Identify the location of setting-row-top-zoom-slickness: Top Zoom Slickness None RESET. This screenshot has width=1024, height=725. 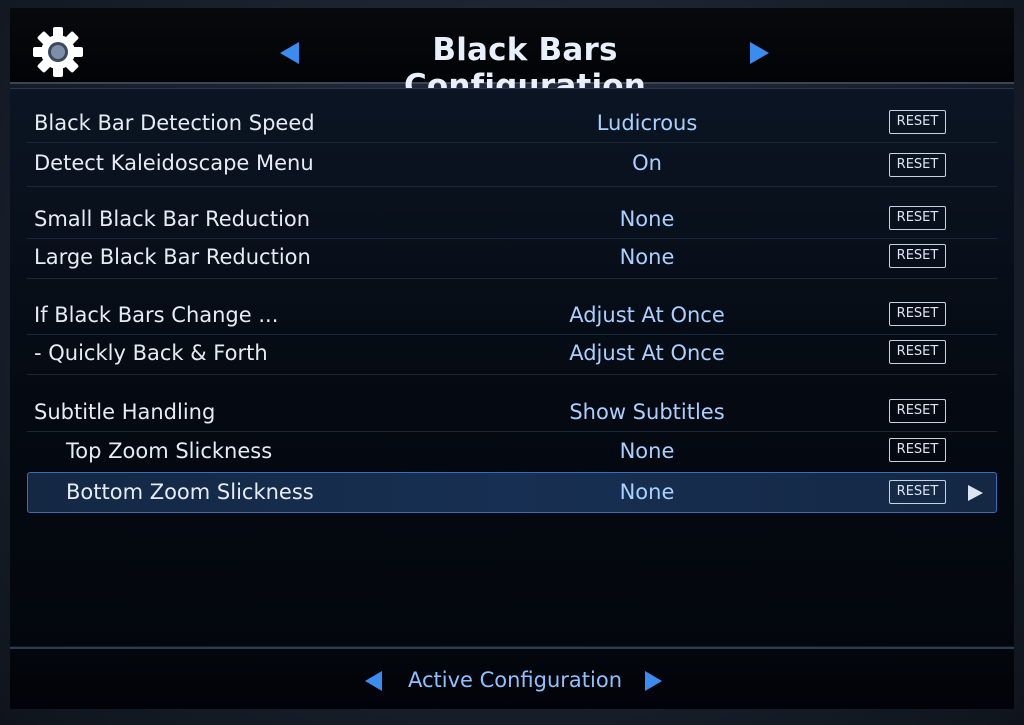
(512, 451).